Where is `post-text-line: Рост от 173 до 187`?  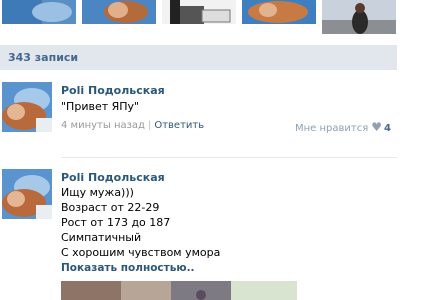
post-text-line: Рост от 173 до 187 is located at coordinates (116, 222).